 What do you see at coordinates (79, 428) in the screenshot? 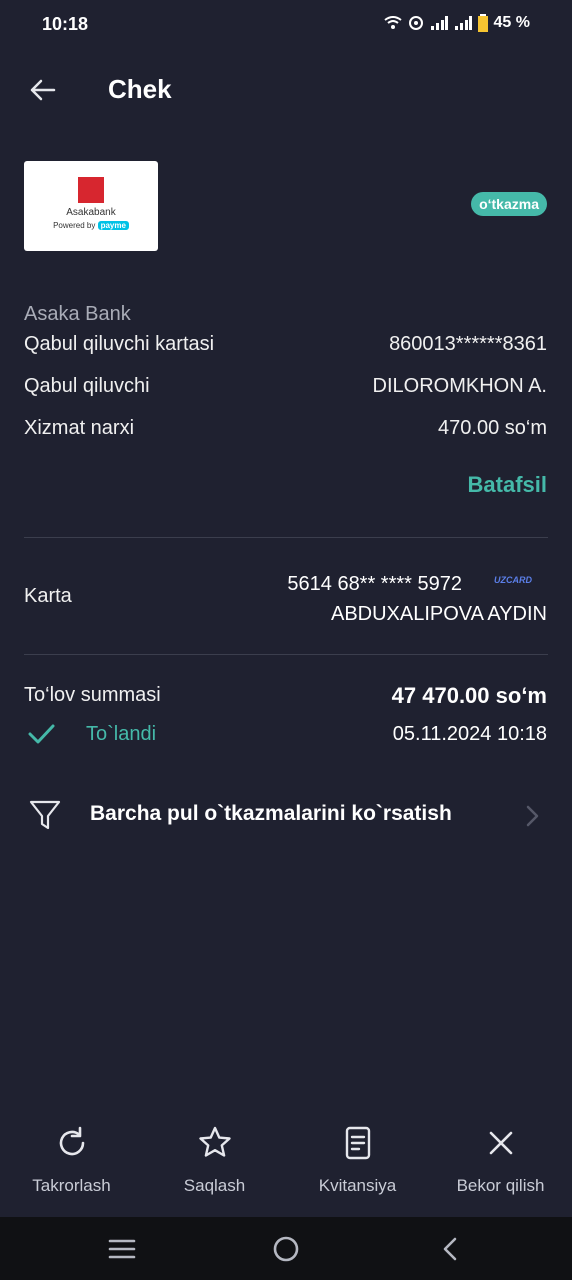
I see `detail-label: Xizmat narxi` at bounding box center [79, 428].